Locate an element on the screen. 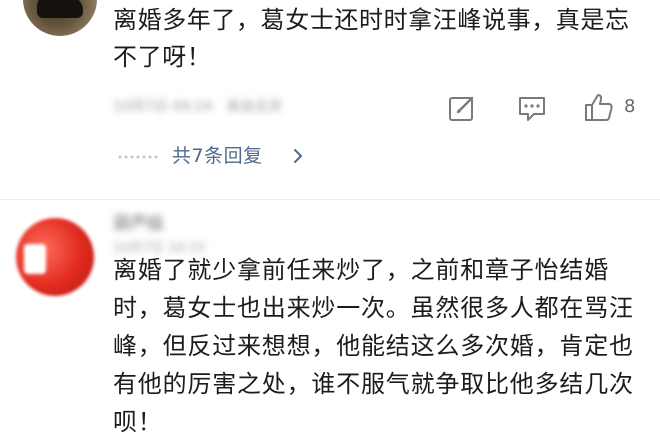  thumbs-up-icon is located at coordinates (599, 107).